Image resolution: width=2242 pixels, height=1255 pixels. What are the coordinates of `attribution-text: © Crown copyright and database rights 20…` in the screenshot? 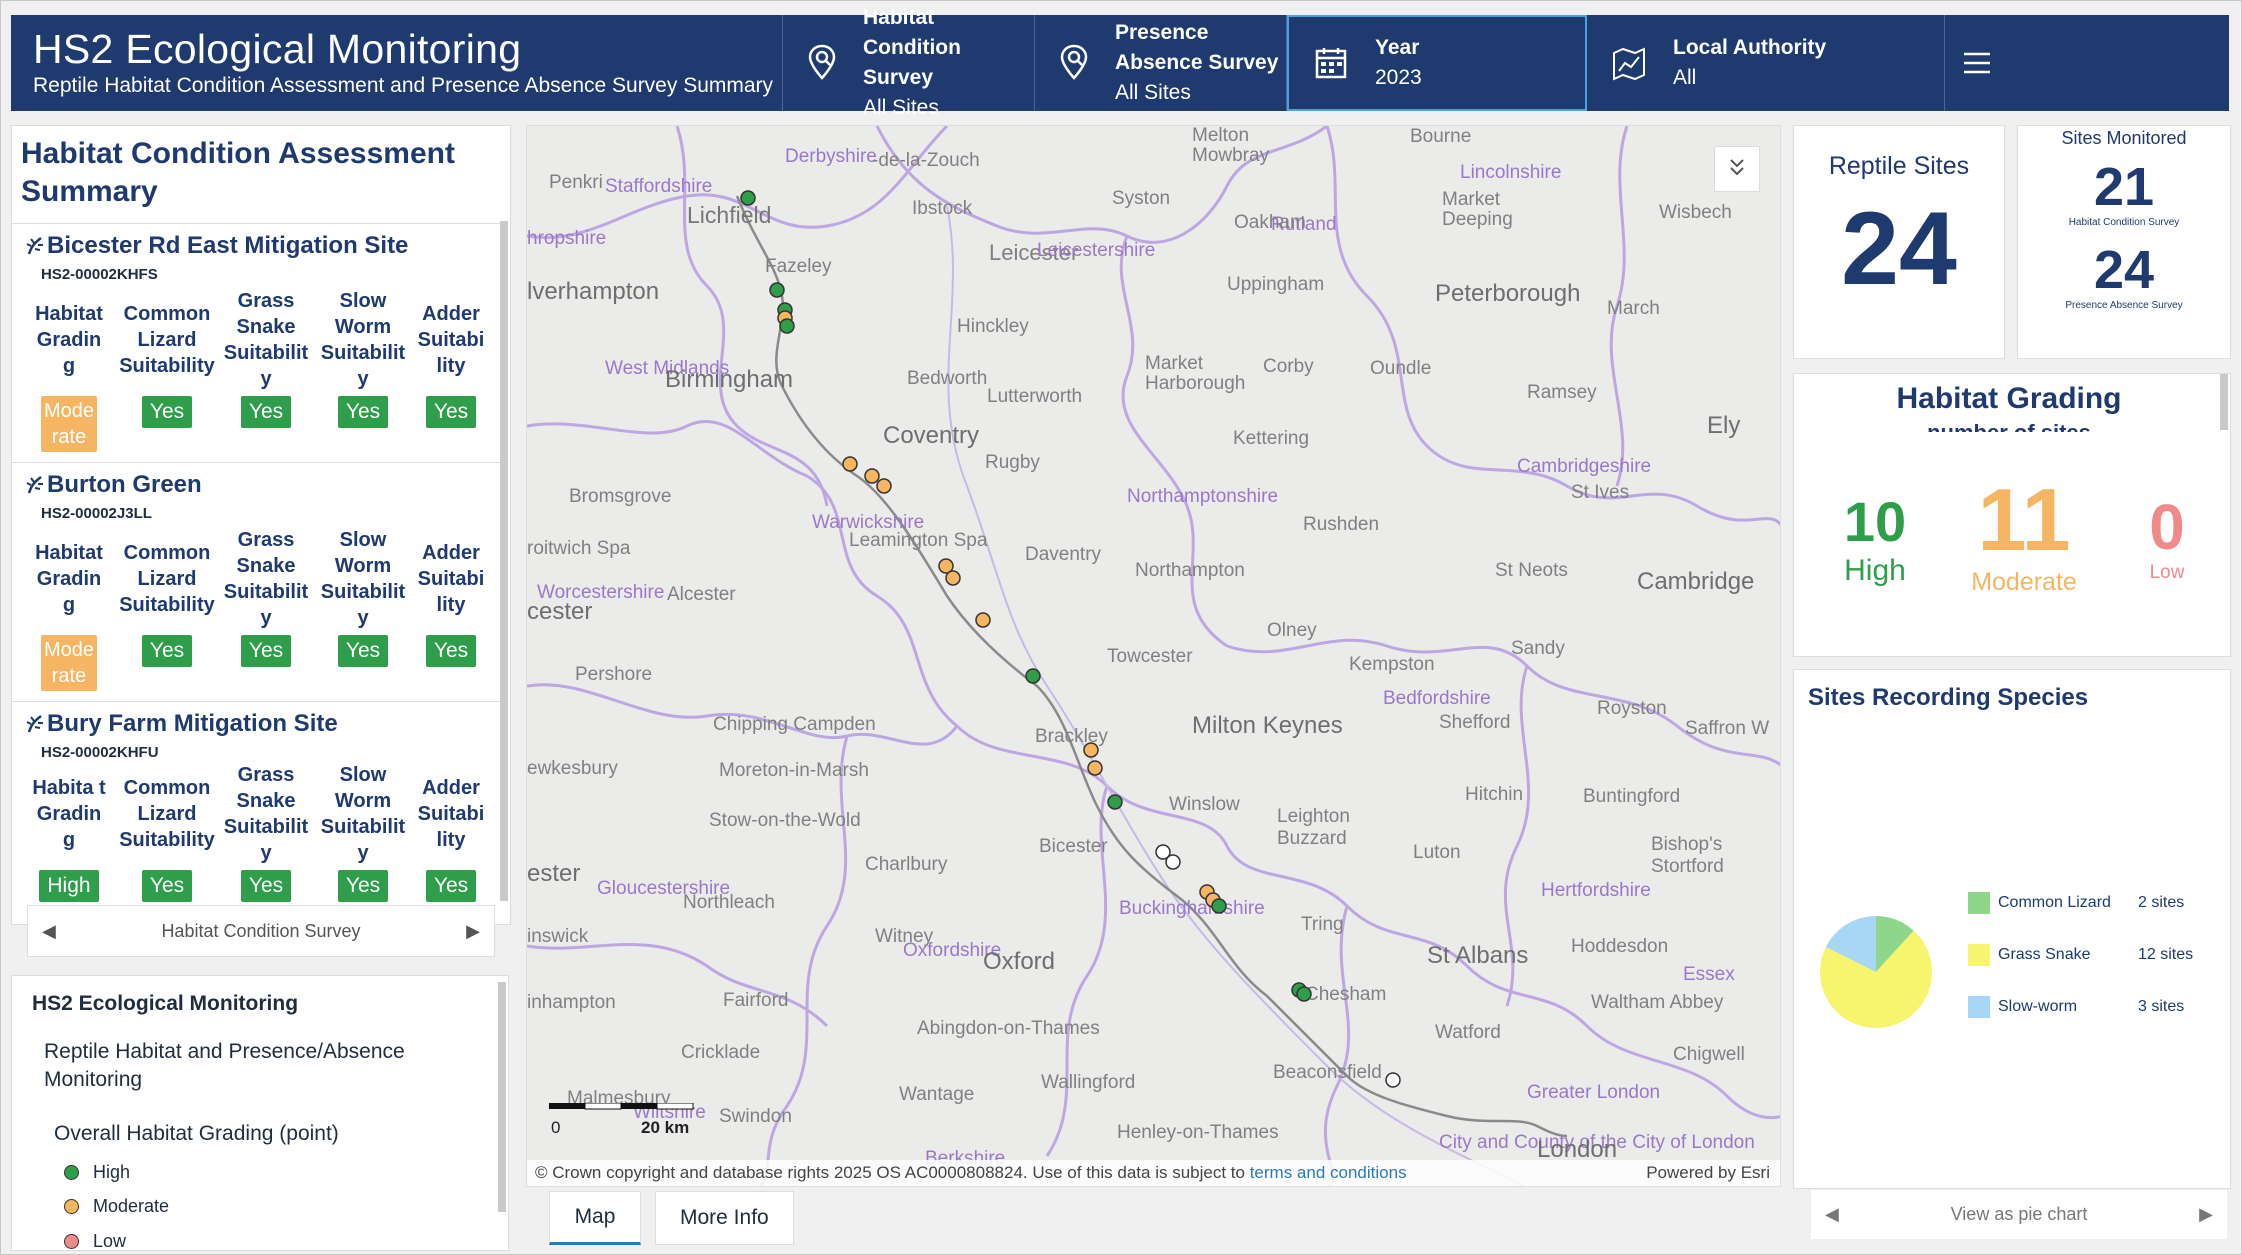 It's located at (890, 1172).